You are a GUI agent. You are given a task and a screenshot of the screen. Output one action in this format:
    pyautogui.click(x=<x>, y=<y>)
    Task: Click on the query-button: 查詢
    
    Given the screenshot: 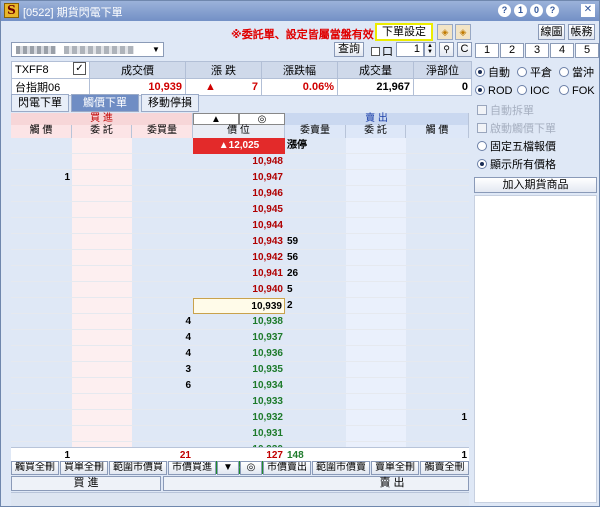 What is the action you would take?
    pyautogui.click(x=349, y=49)
    